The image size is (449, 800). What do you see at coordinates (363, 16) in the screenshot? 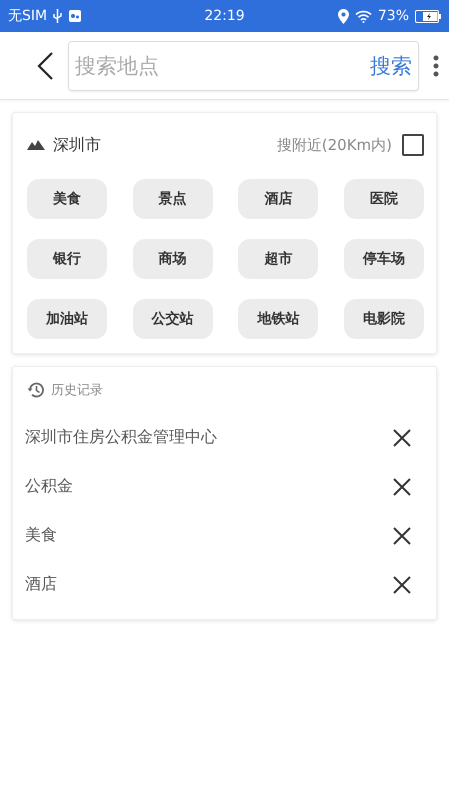
I see `wifi-icon` at bounding box center [363, 16].